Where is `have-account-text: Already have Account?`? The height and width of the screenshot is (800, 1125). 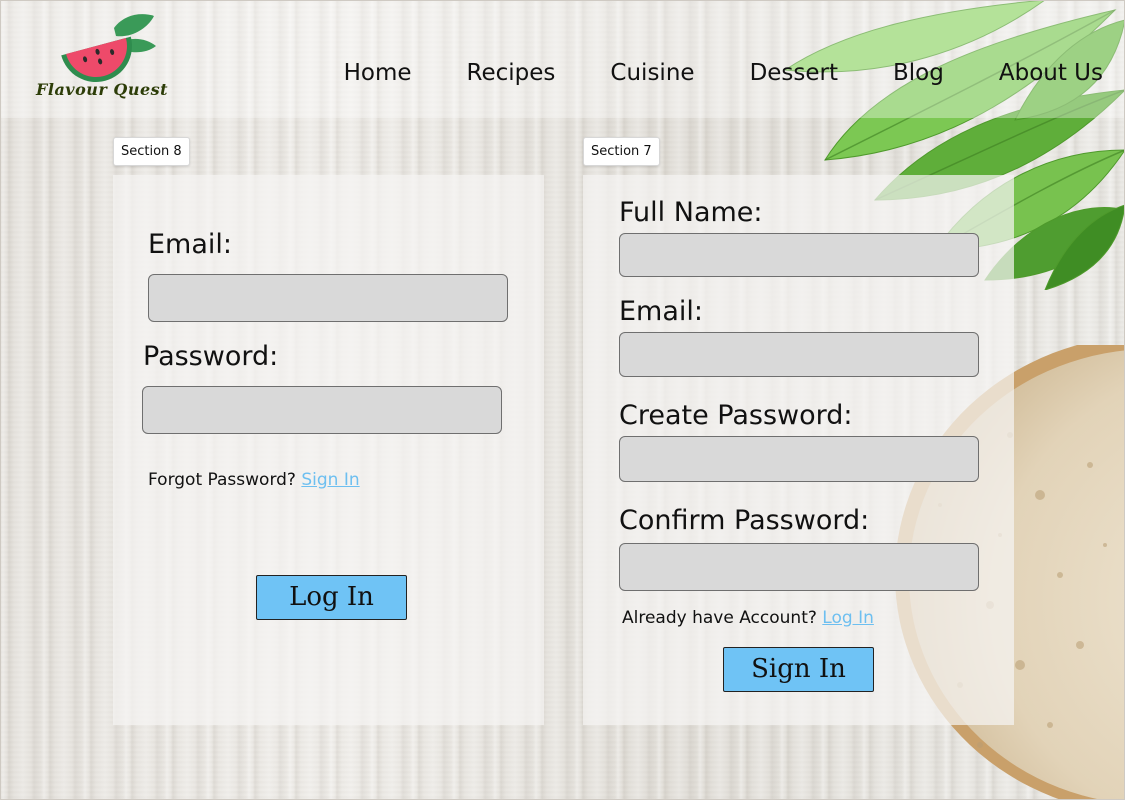
have-account-text: Already have Account? is located at coordinates (719, 618).